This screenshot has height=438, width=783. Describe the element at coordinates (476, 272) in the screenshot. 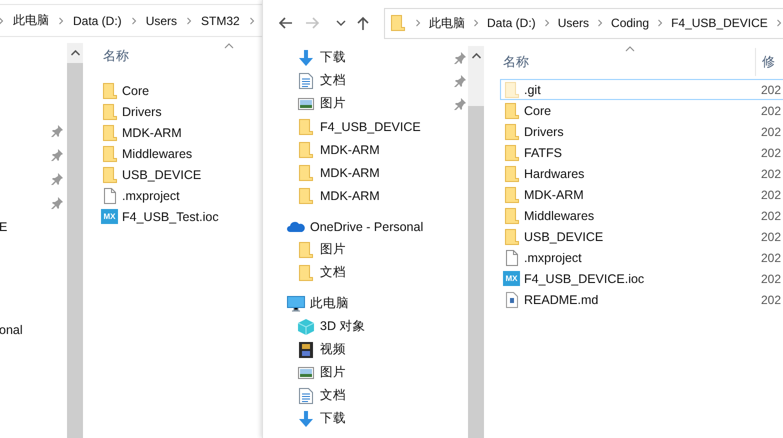

I see `scrollbar-thumb` at that location.